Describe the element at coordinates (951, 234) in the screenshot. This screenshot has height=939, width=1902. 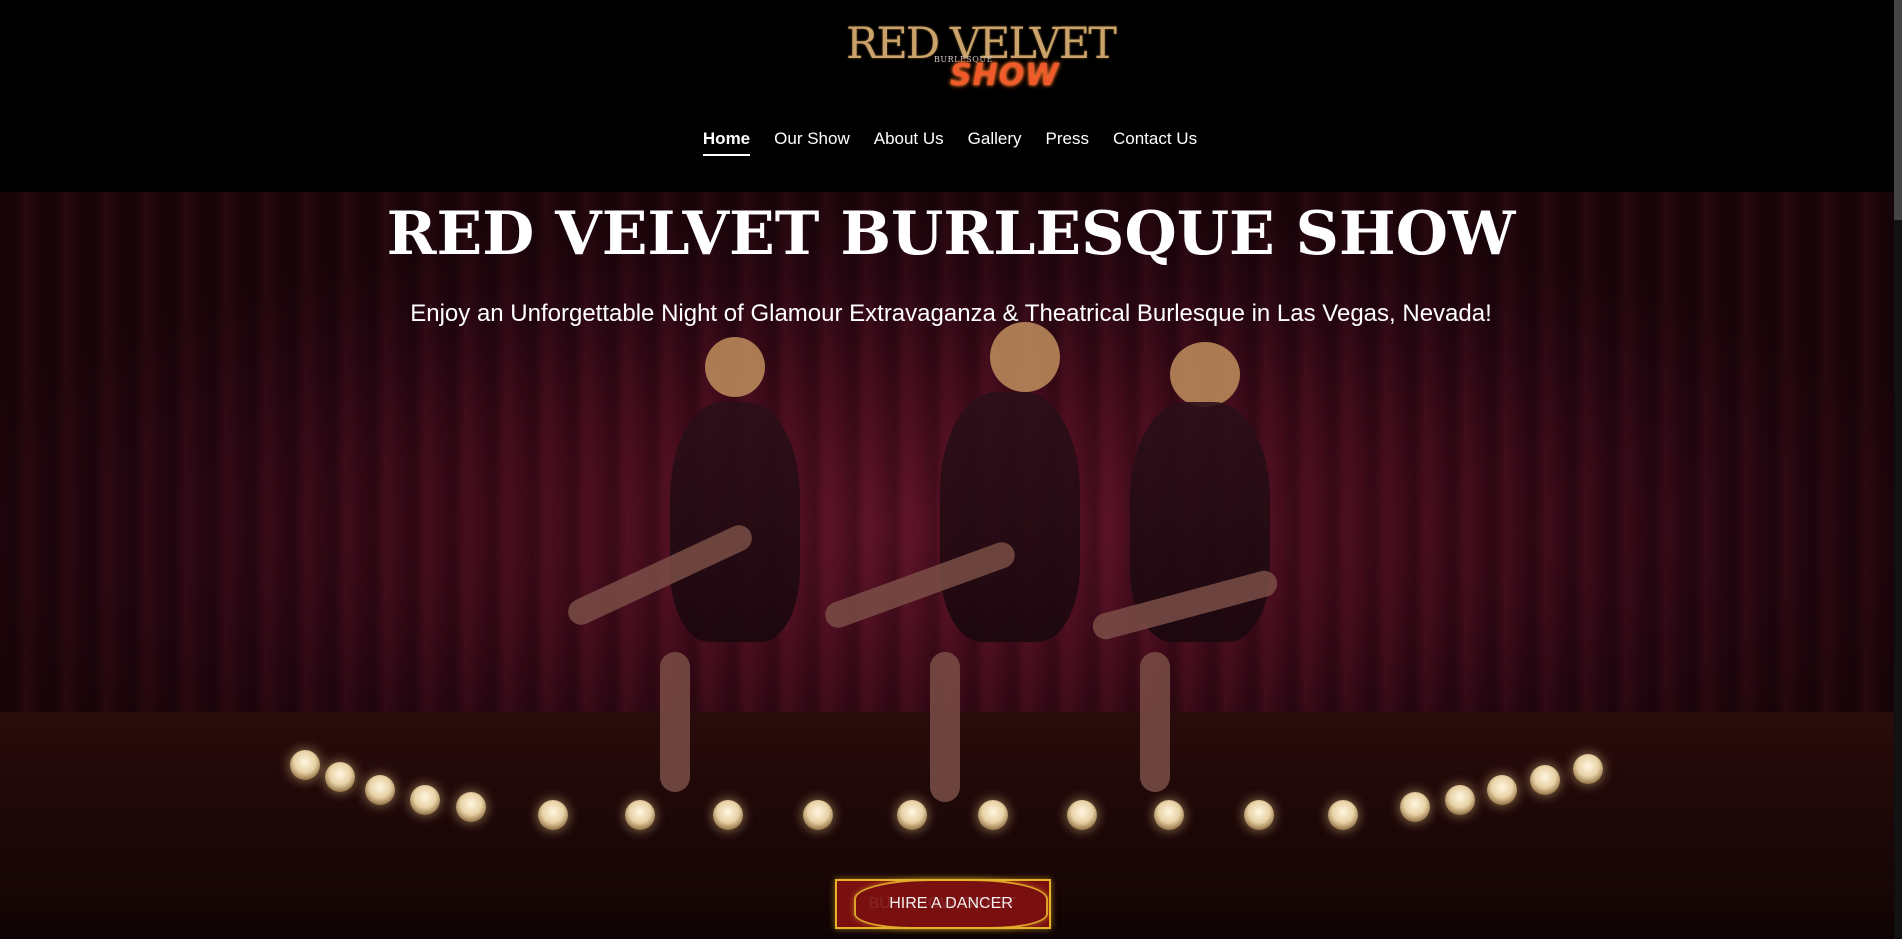
I see `hero-title: RED VELVET BURLESQUE SHOW` at that location.